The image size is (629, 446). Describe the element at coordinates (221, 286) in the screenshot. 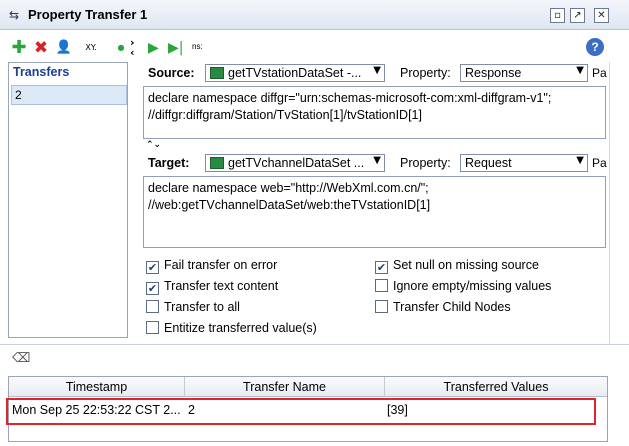

I see `transfer-text-label: Transfer text content` at that location.